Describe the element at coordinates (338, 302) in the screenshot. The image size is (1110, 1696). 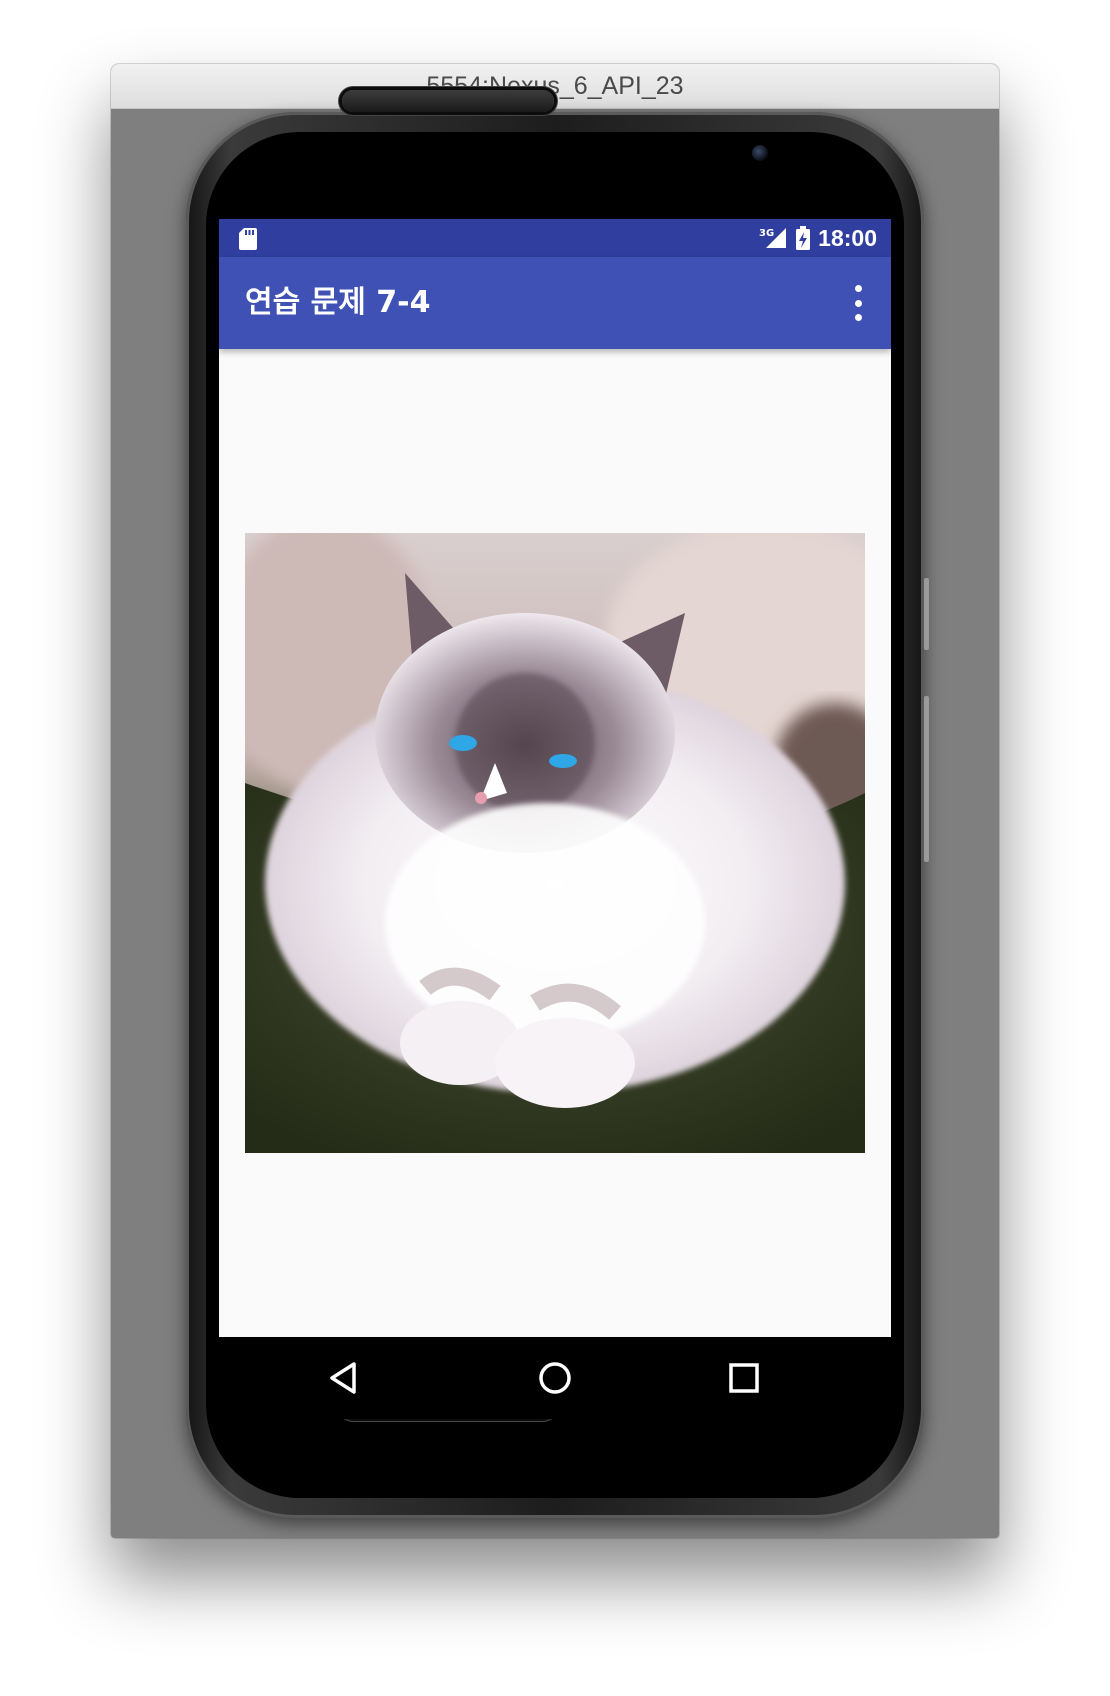
I see `app-title: 연습 문제 7-4` at that location.